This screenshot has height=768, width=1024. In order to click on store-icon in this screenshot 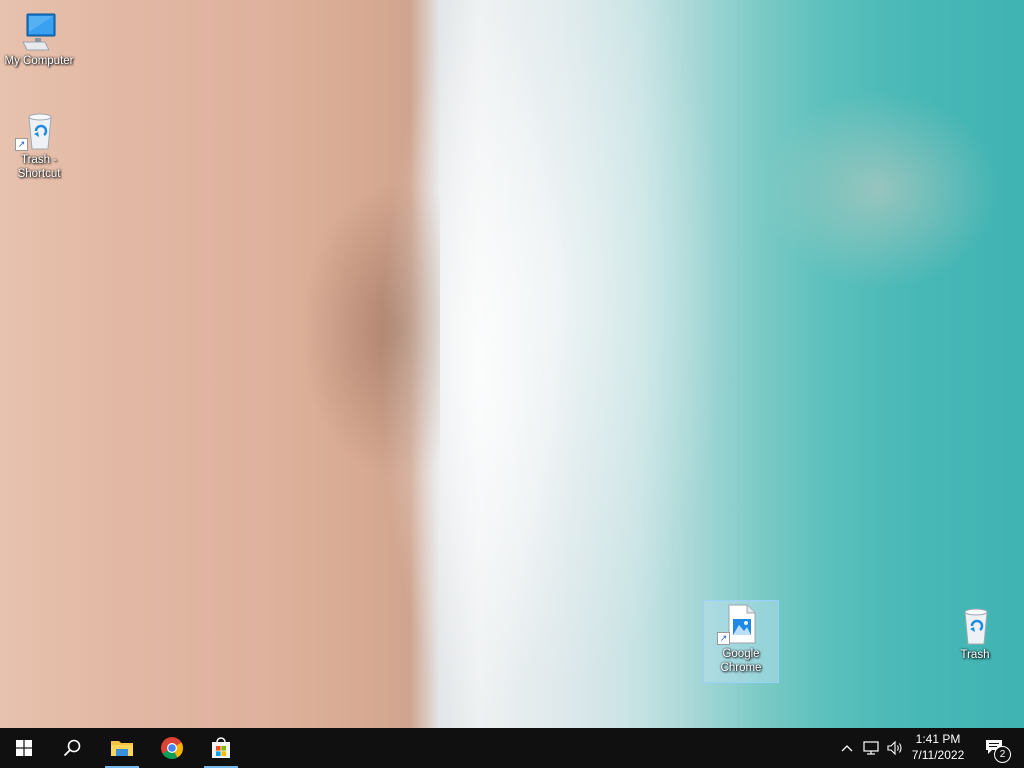, I will do `click(221, 747)`.